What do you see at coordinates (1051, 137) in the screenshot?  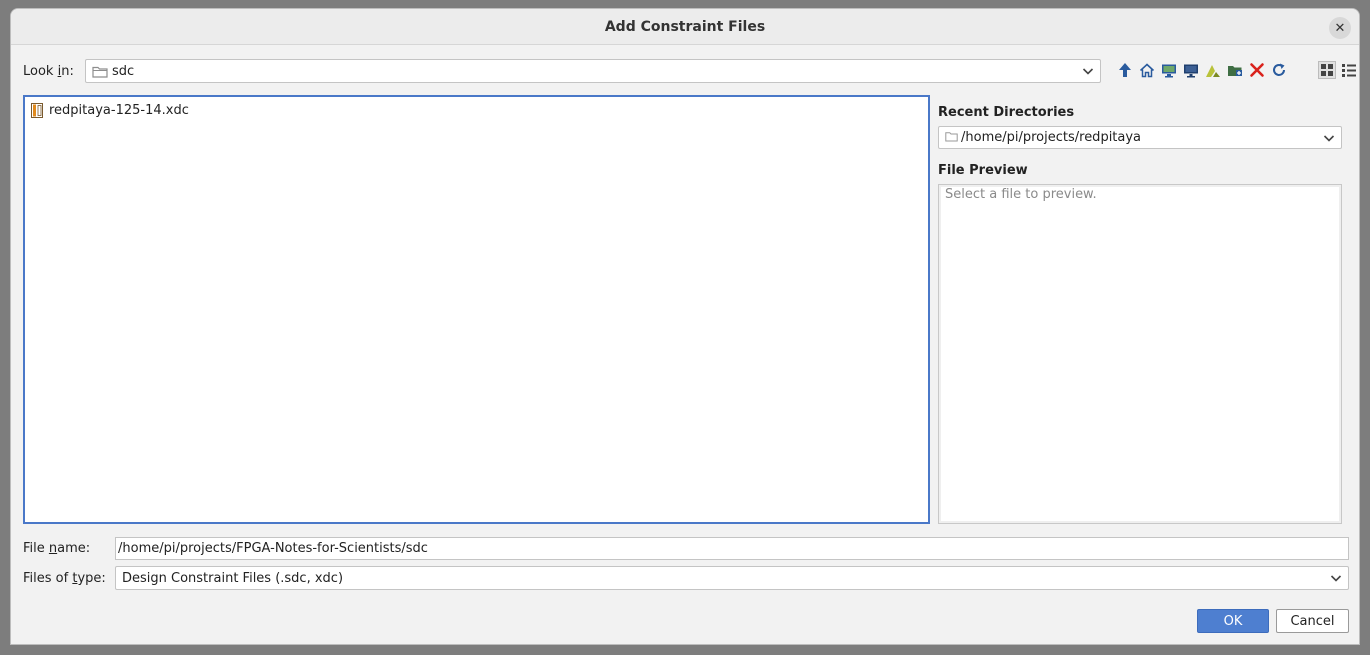 I see `recent-directories-value: /home/pi/projects/redpitaya` at bounding box center [1051, 137].